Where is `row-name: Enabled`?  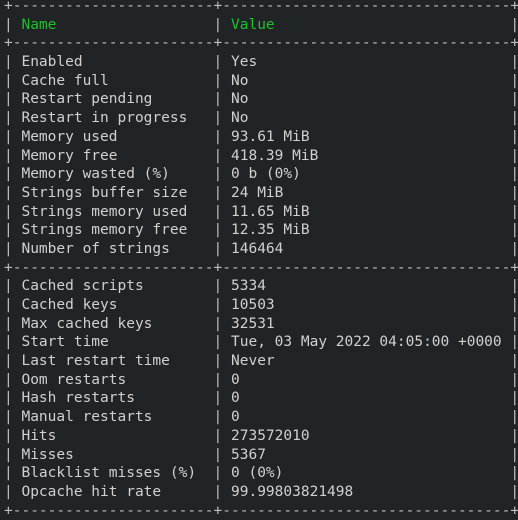 row-name: Enabled is located at coordinates (52, 62).